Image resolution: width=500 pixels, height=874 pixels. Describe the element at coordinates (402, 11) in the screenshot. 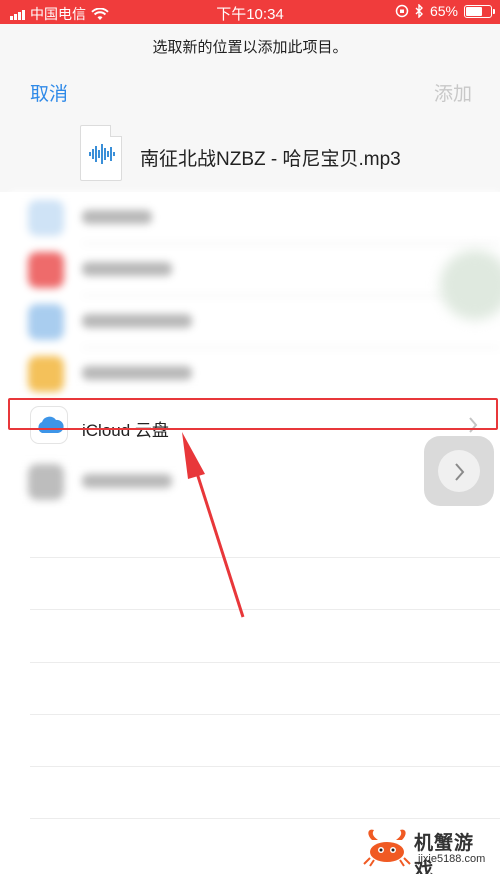

I see `orientation-lock-icon` at that location.